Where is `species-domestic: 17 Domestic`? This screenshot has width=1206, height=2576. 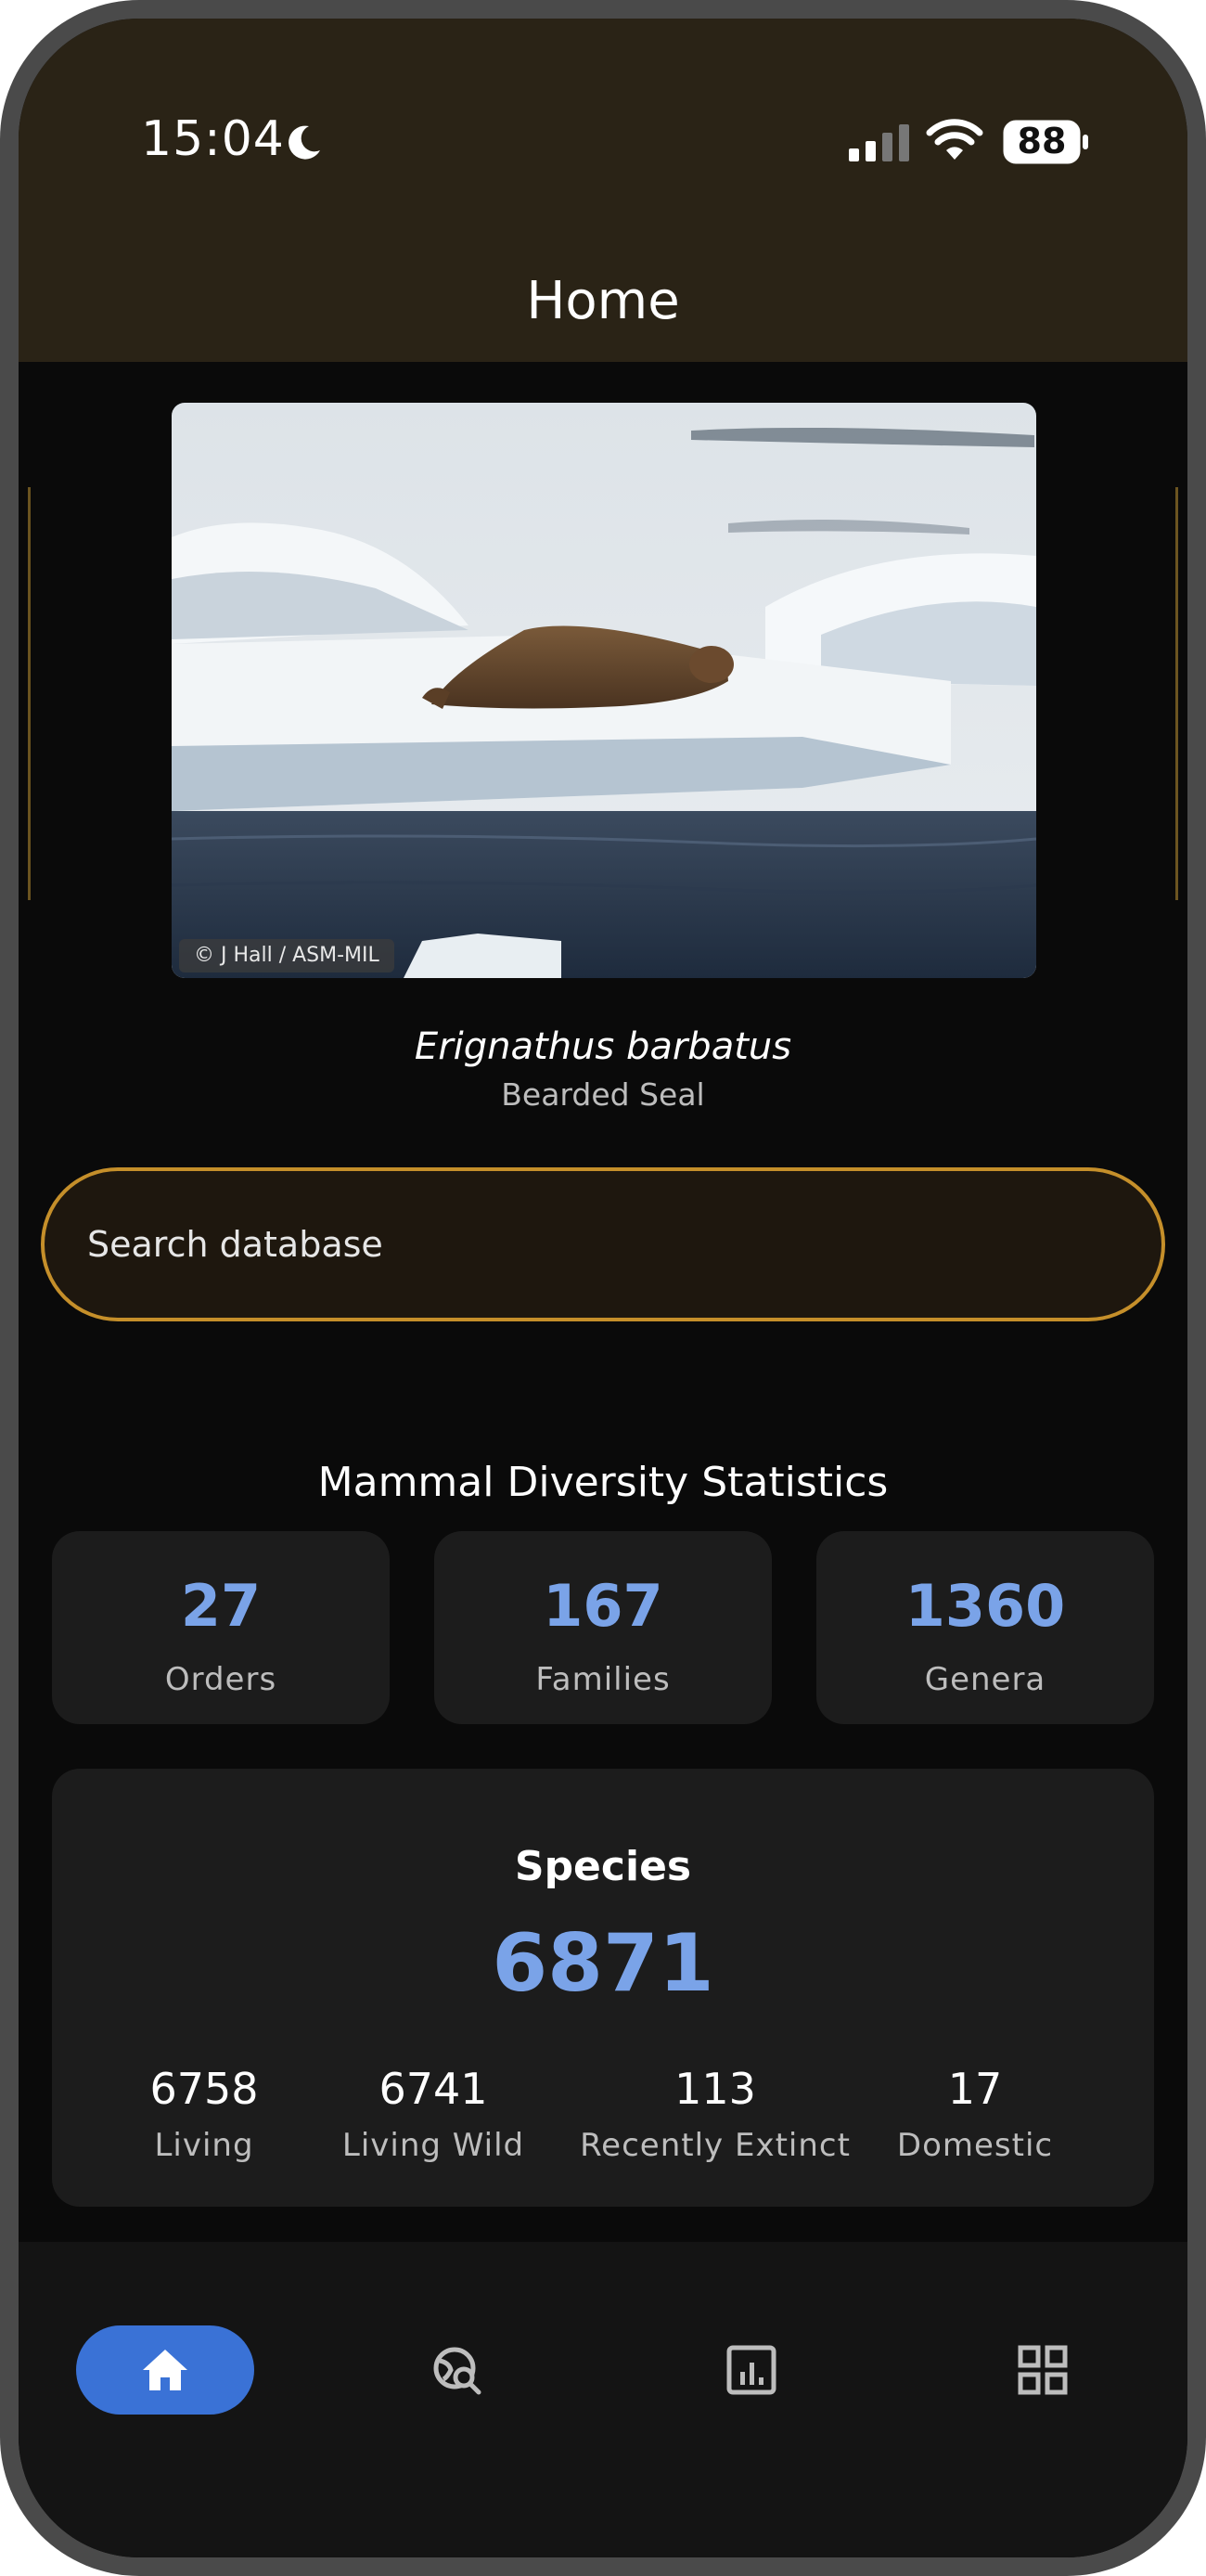
species-domestic: 17 Domestic is located at coordinates (975, 2114).